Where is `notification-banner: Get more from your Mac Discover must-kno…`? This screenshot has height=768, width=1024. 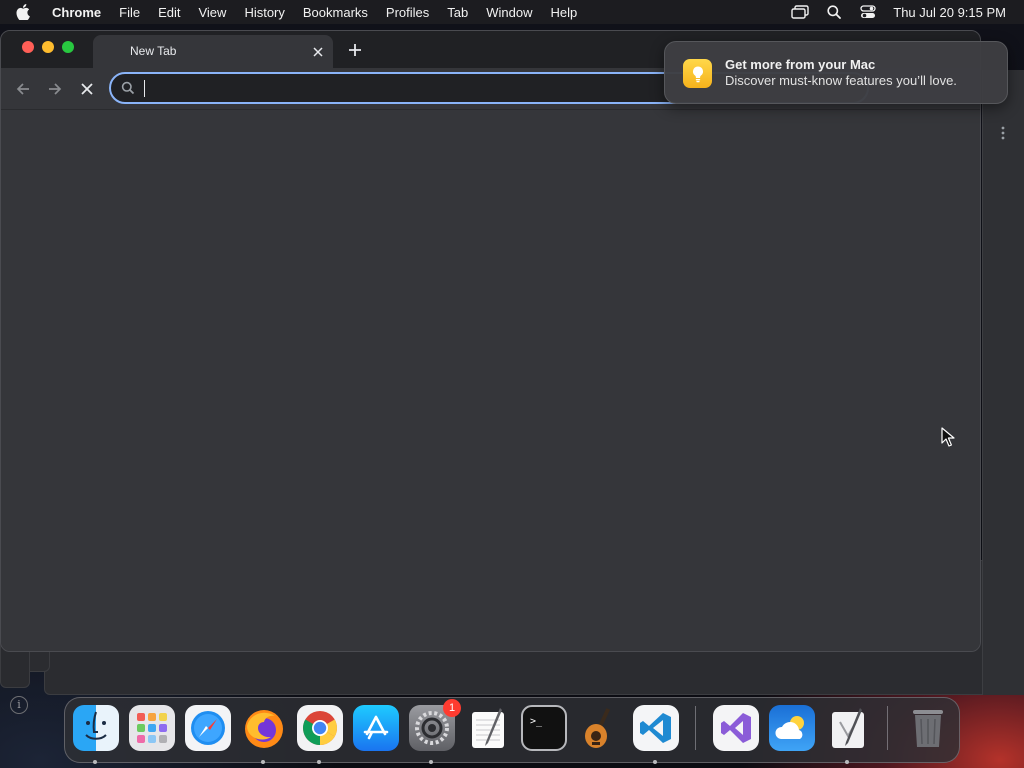
notification-banner: Get more from your Mac Discover must-kno… is located at coordinates (836, 72).